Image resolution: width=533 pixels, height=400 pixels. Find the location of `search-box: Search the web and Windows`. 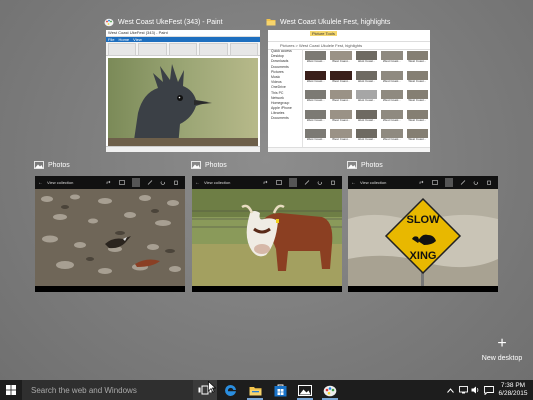

search-box: Search the web and Windows is located at coordinates (107, 390).